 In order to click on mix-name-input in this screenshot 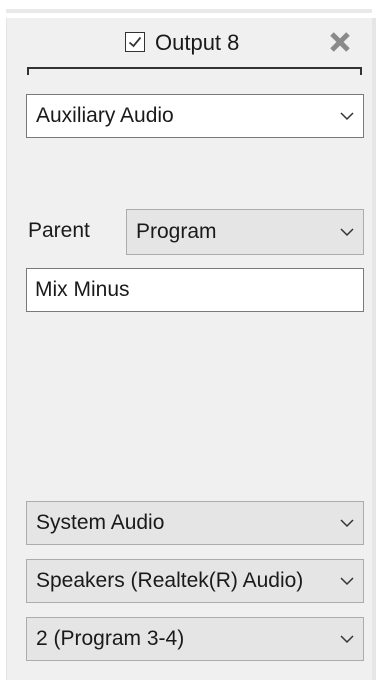, I will do `click(195, 290)`.